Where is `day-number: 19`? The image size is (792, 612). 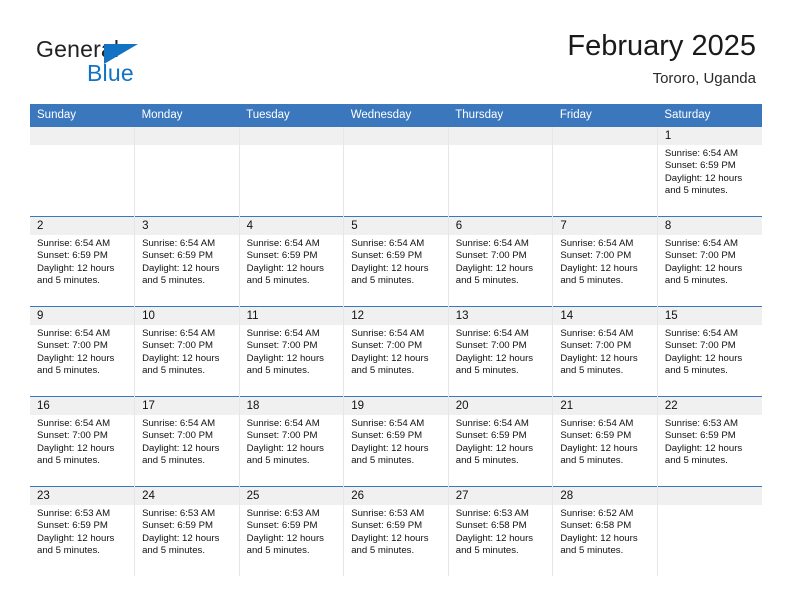 day-number: 19 is located at coordinates (396, 406).